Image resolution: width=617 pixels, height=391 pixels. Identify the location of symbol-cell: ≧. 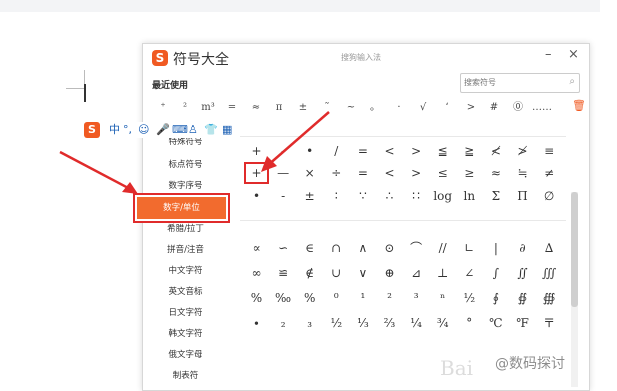
(469, 151).